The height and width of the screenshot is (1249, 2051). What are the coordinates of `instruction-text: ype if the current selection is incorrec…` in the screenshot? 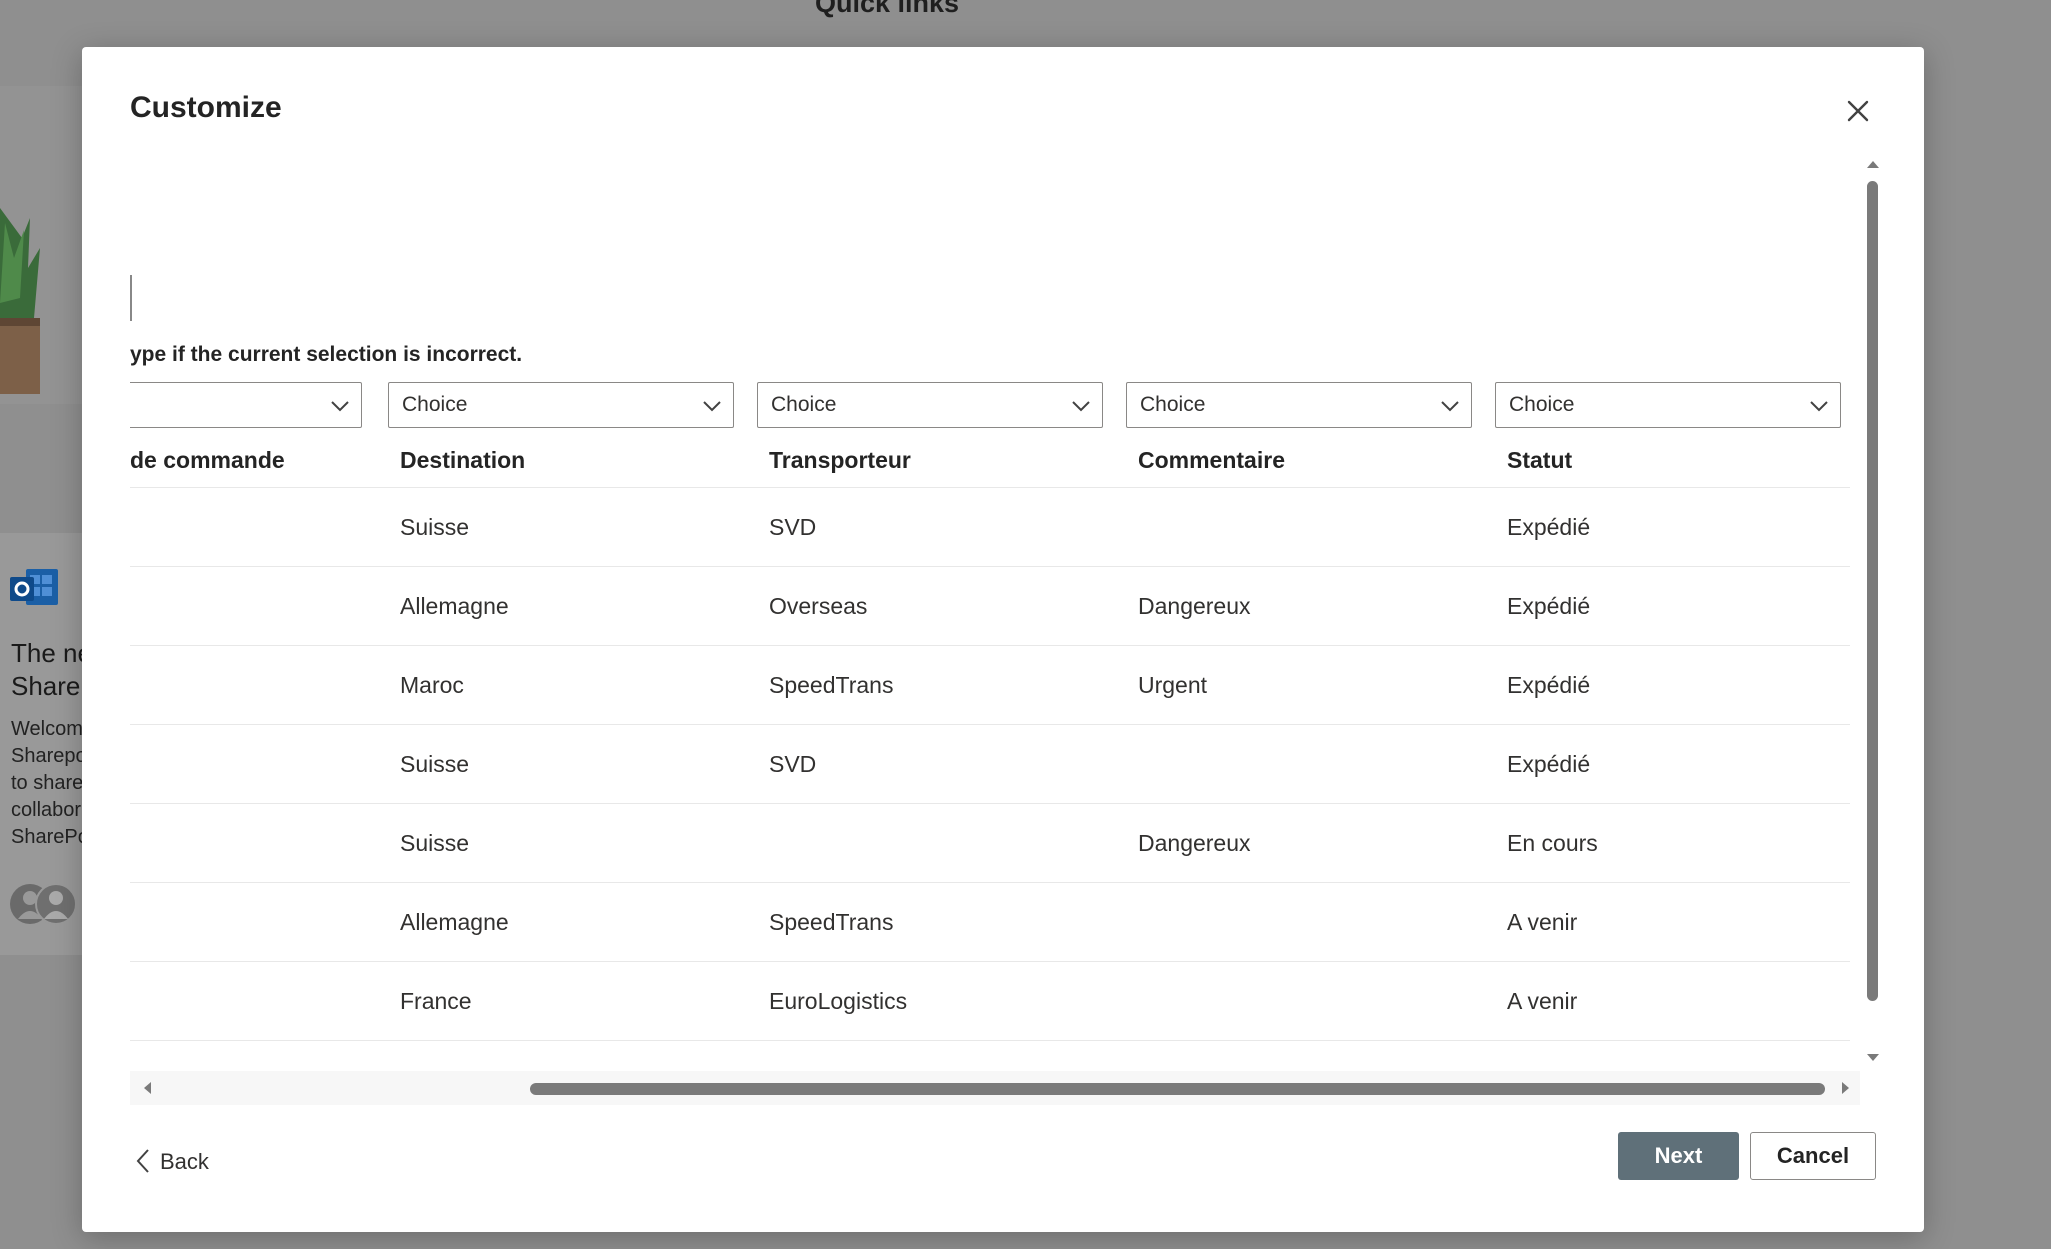 It's located at (326, 354).